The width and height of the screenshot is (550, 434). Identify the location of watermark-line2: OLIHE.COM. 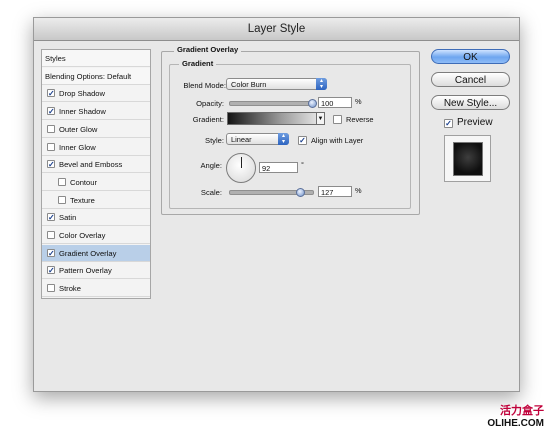
(515, 423).